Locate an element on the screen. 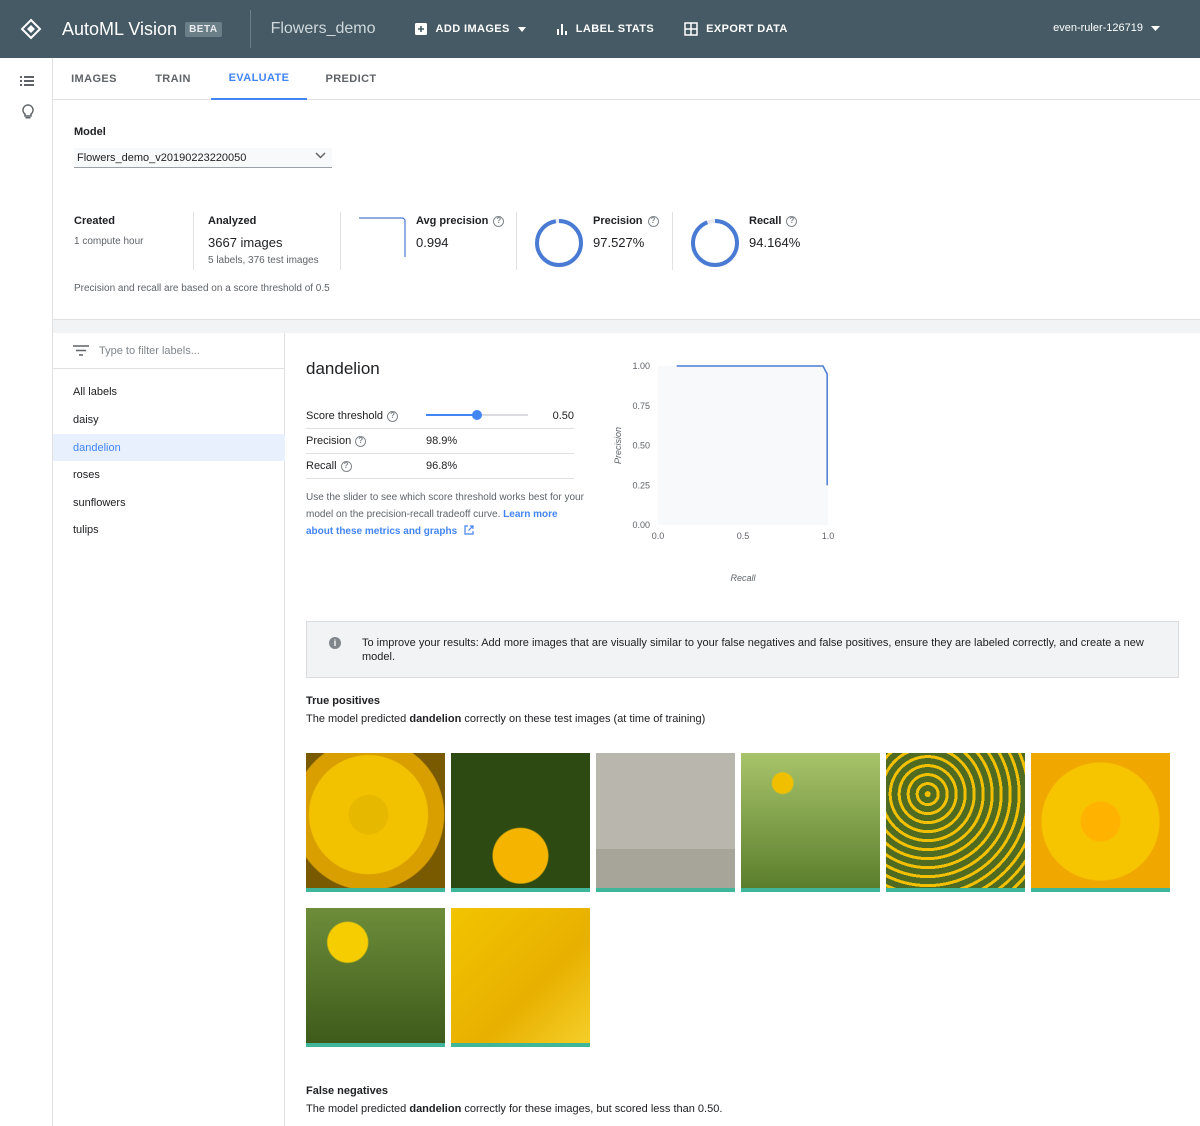 The height and width of the screenshot is (1126, 1200). y-tick-label: 0.75 is located at coordinates (641, 406).